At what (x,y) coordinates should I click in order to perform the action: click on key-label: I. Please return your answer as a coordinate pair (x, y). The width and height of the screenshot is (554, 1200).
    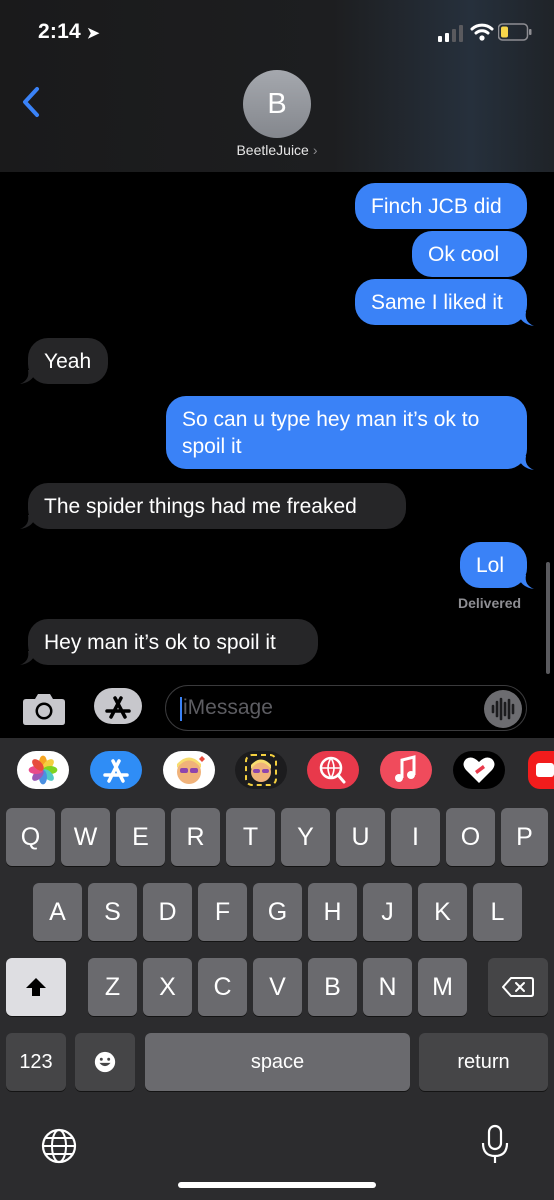
    Looking at the image, I should click on (415, 836).